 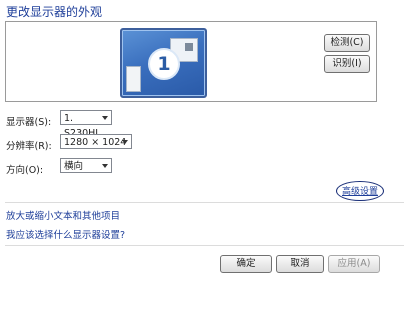 I want to click on help-link: 我应该选择什么显示器设置?, so click(x=65, y=234).